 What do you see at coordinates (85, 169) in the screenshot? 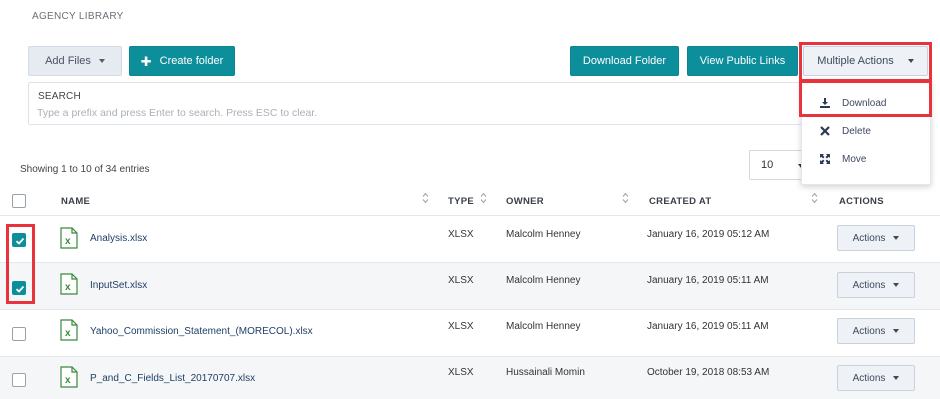
I see `entries-info: Showing 1 to 10 of 34 entries` at bounding box center [85, 169].